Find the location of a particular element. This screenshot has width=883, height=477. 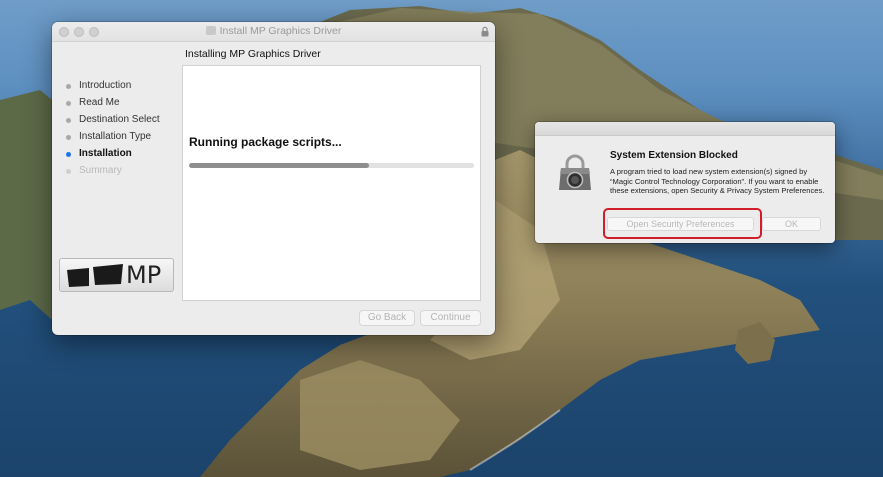

window-titlebar: Install MP Graphics Driver is located at coordinates (273, 32).